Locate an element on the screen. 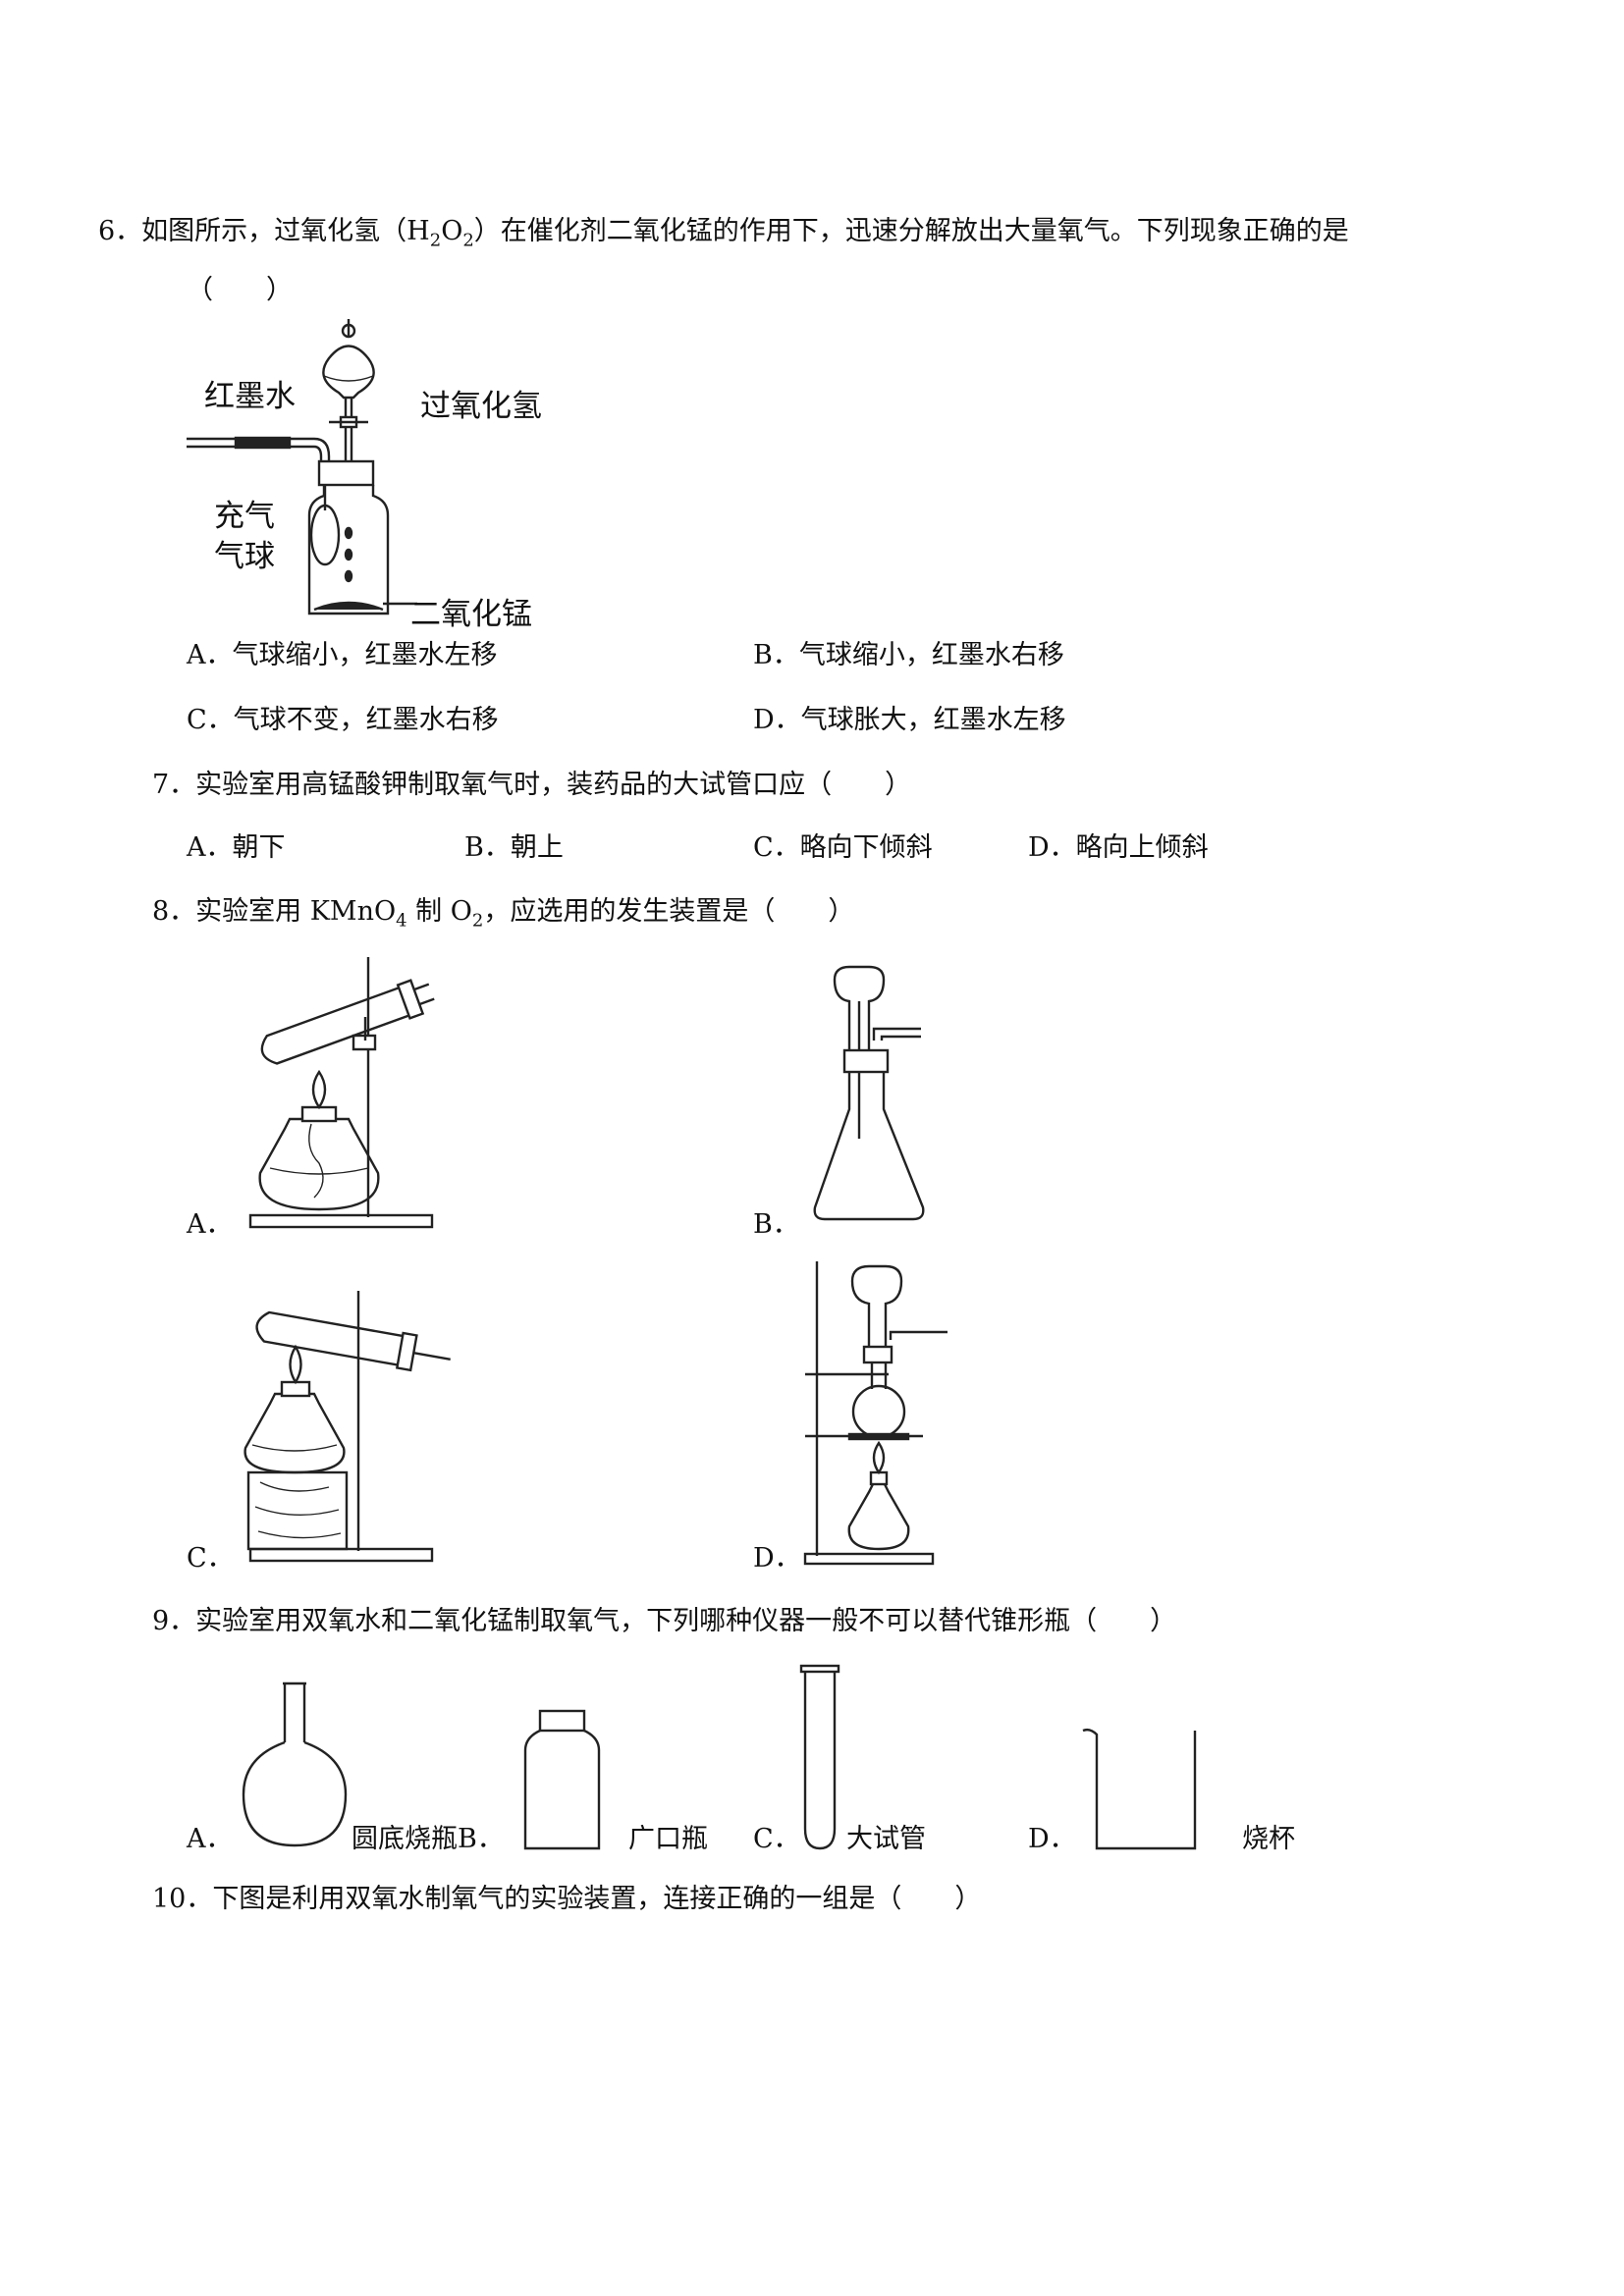  q6-stem-part: 6．如图所示，过氧化氢（H is located at coordinates (264, 231).